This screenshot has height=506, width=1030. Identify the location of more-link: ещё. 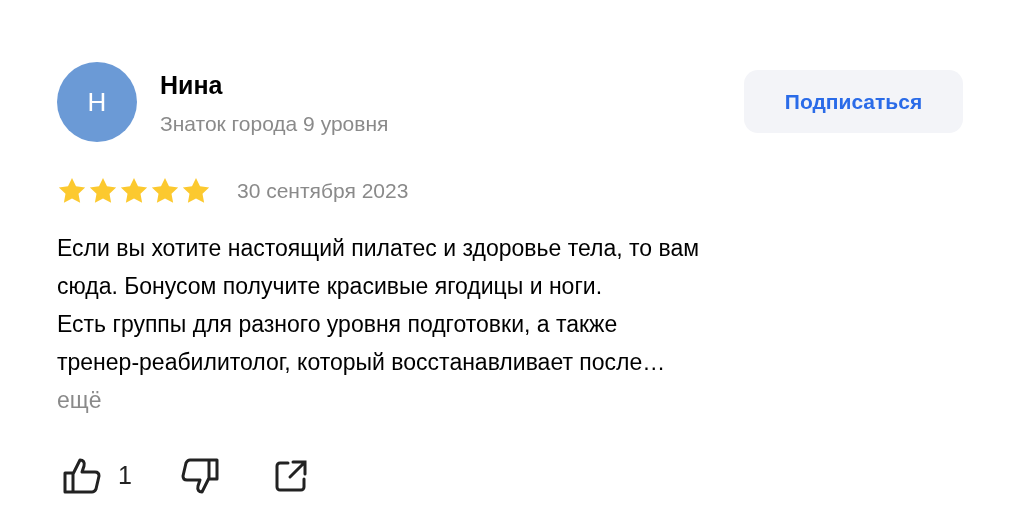
(79, 399).